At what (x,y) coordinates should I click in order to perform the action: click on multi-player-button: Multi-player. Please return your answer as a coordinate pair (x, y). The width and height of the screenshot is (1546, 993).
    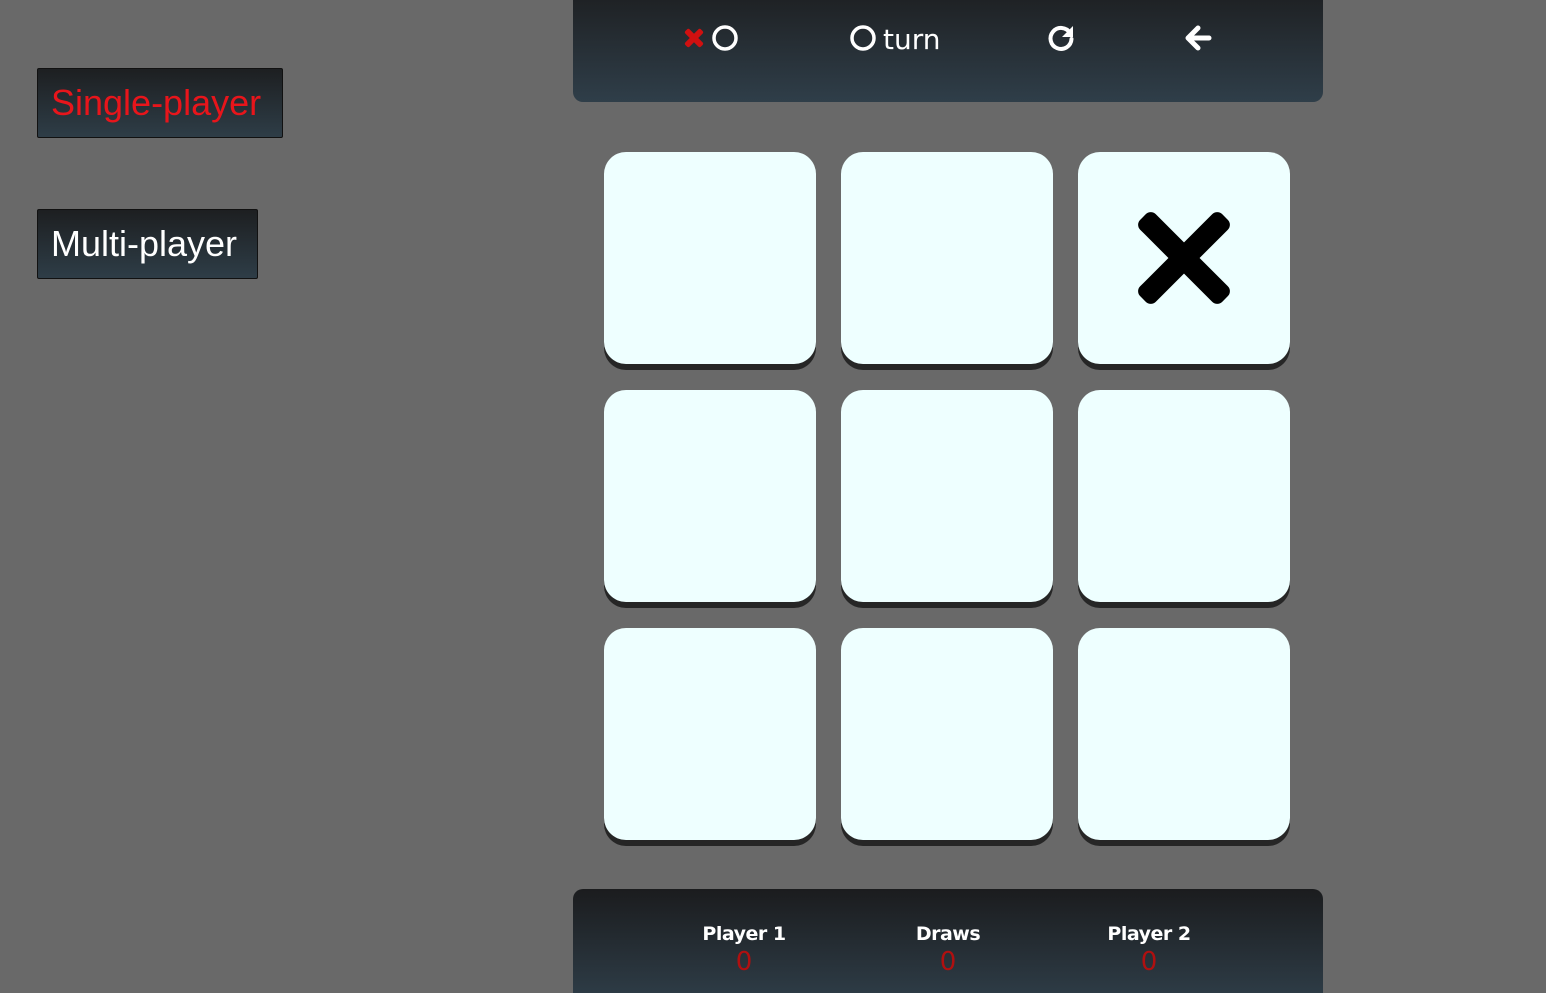
    Looking at the image, I should click on (147, 244).